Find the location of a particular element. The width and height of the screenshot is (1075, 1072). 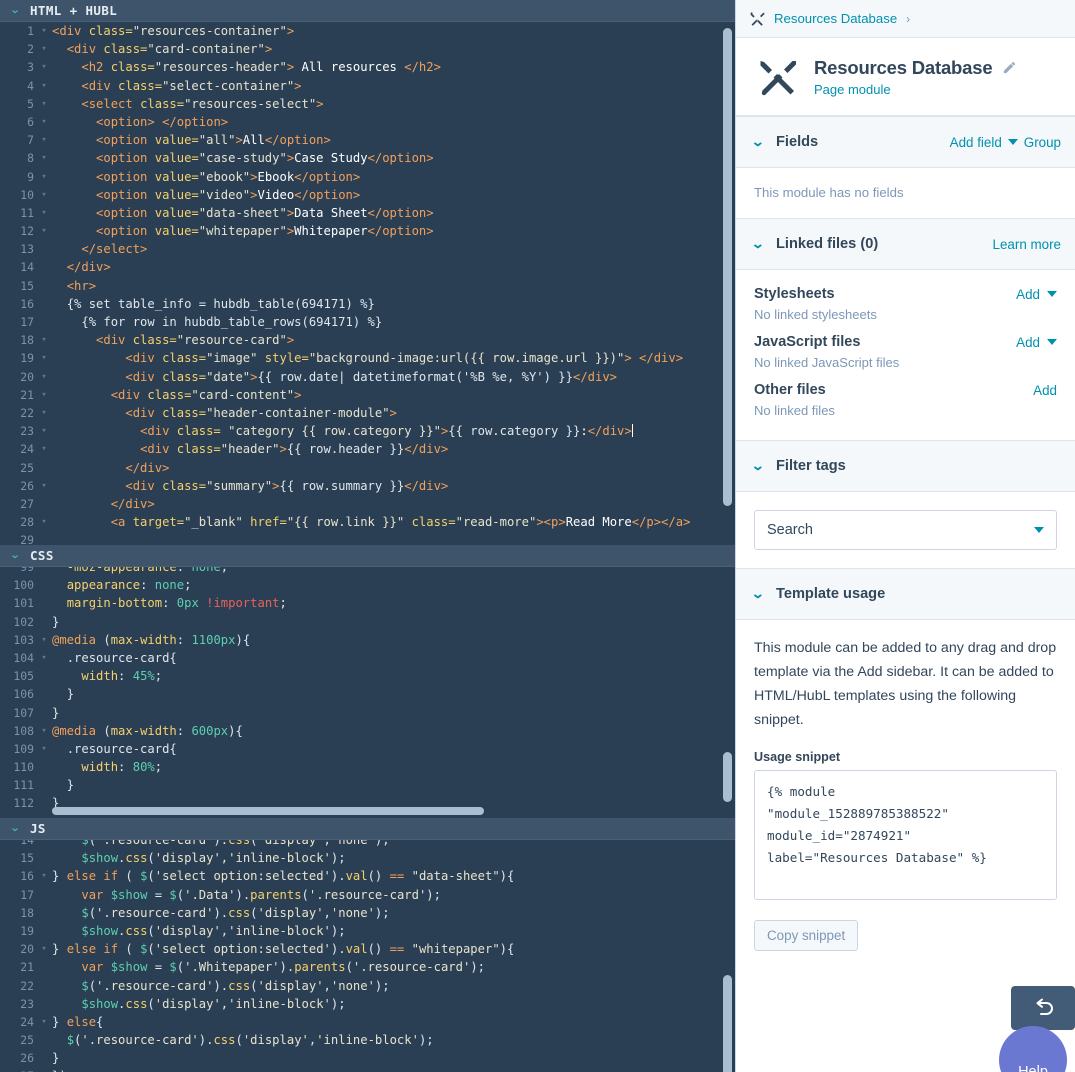

copy-snippet-button: Copy snippet is located at coordinates (806, 935).